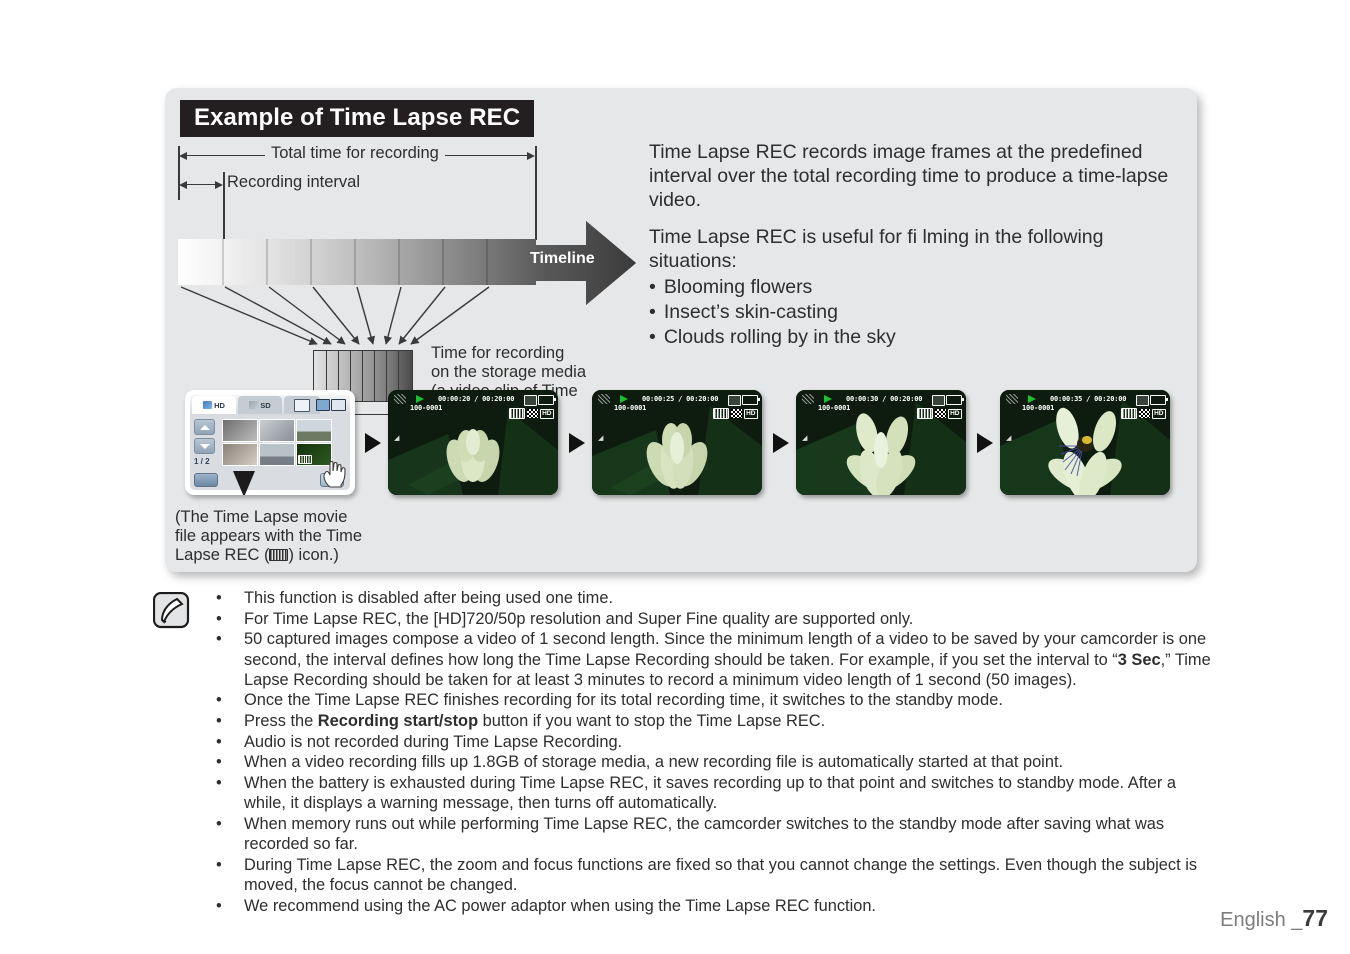  Describe the element at coordinates (219, 185) in the screenshot. I see `interval-arrow-right` at that location.